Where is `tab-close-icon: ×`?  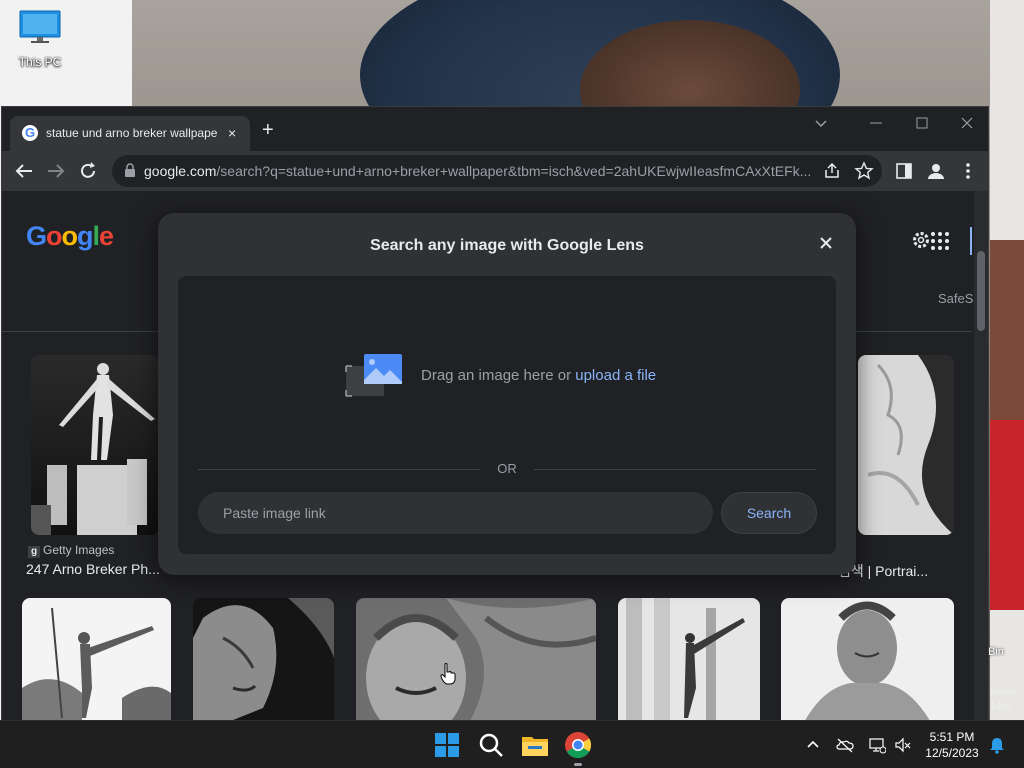
tab-close-icon: × is located at coordinates (232, 133).